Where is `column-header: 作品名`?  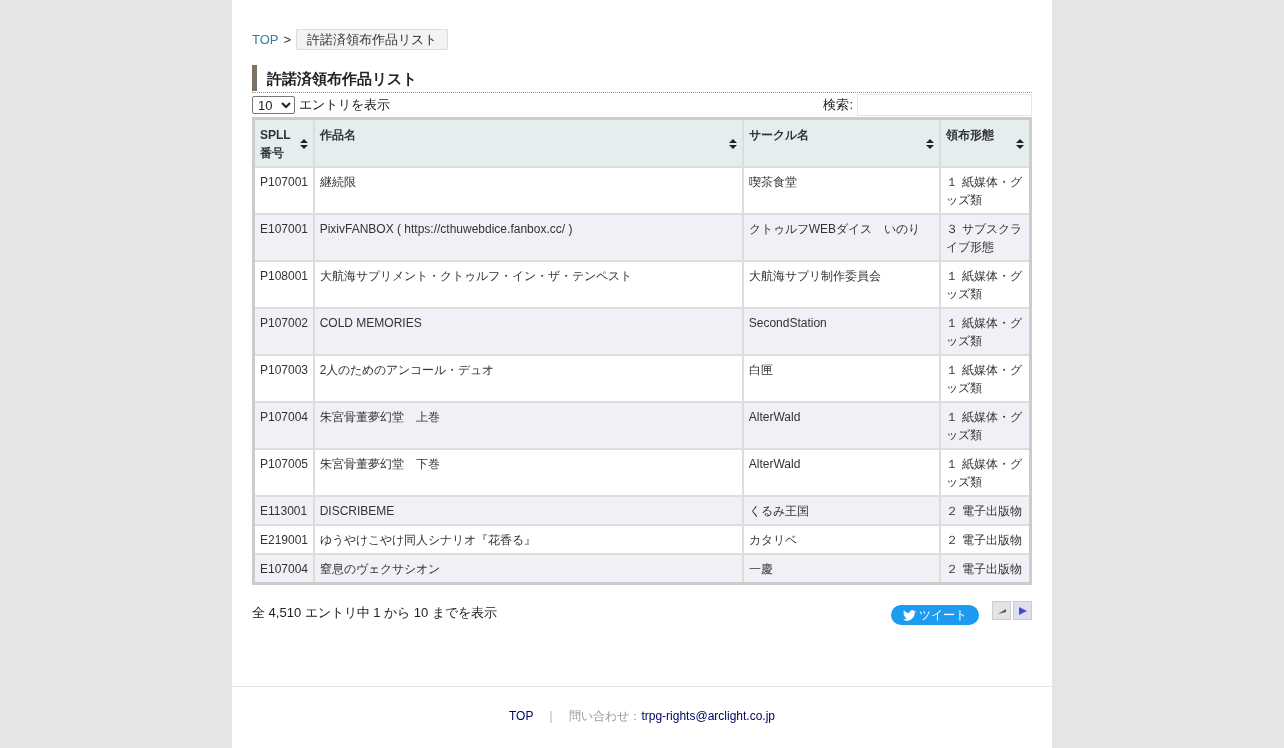
column-header: 作品名 is located at coordinates (528, 142).